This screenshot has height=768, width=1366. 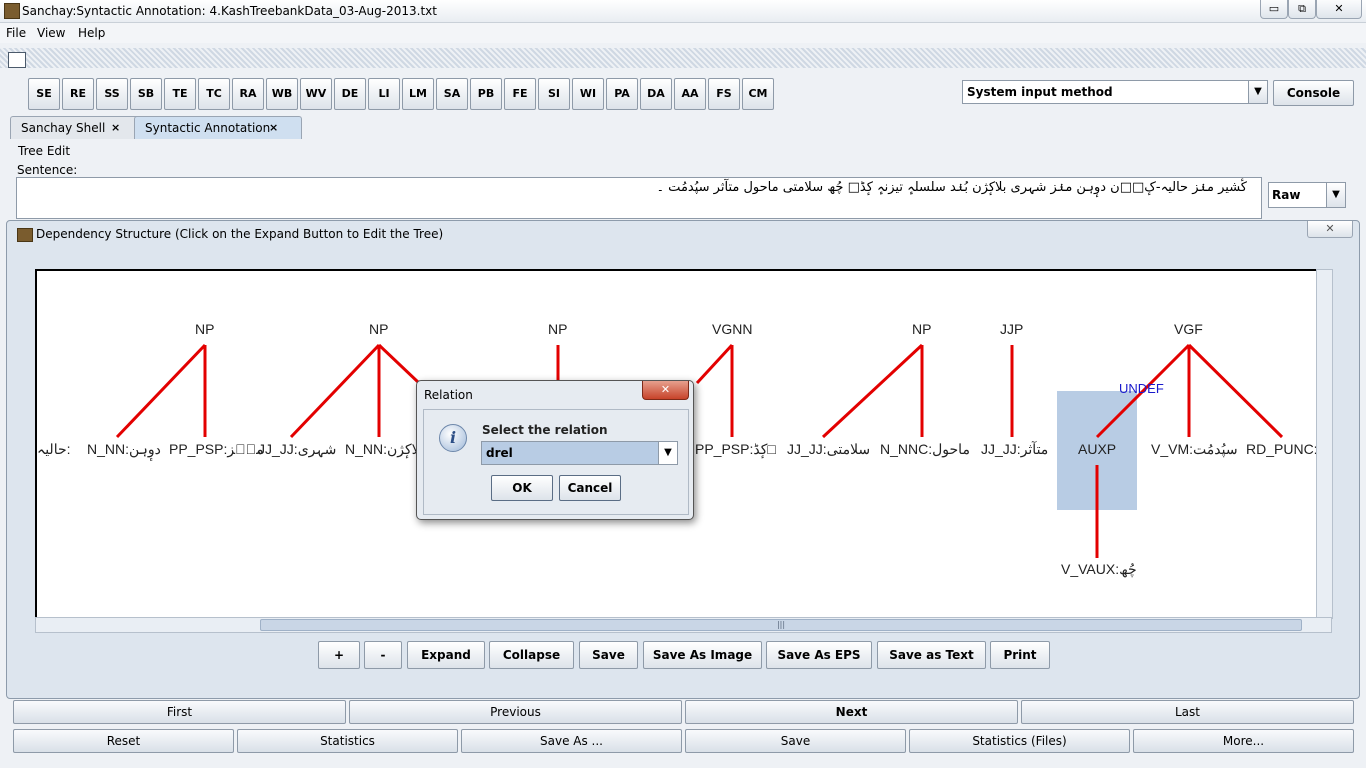 I want to click on menu-file: File, so click(x=16, y=33).